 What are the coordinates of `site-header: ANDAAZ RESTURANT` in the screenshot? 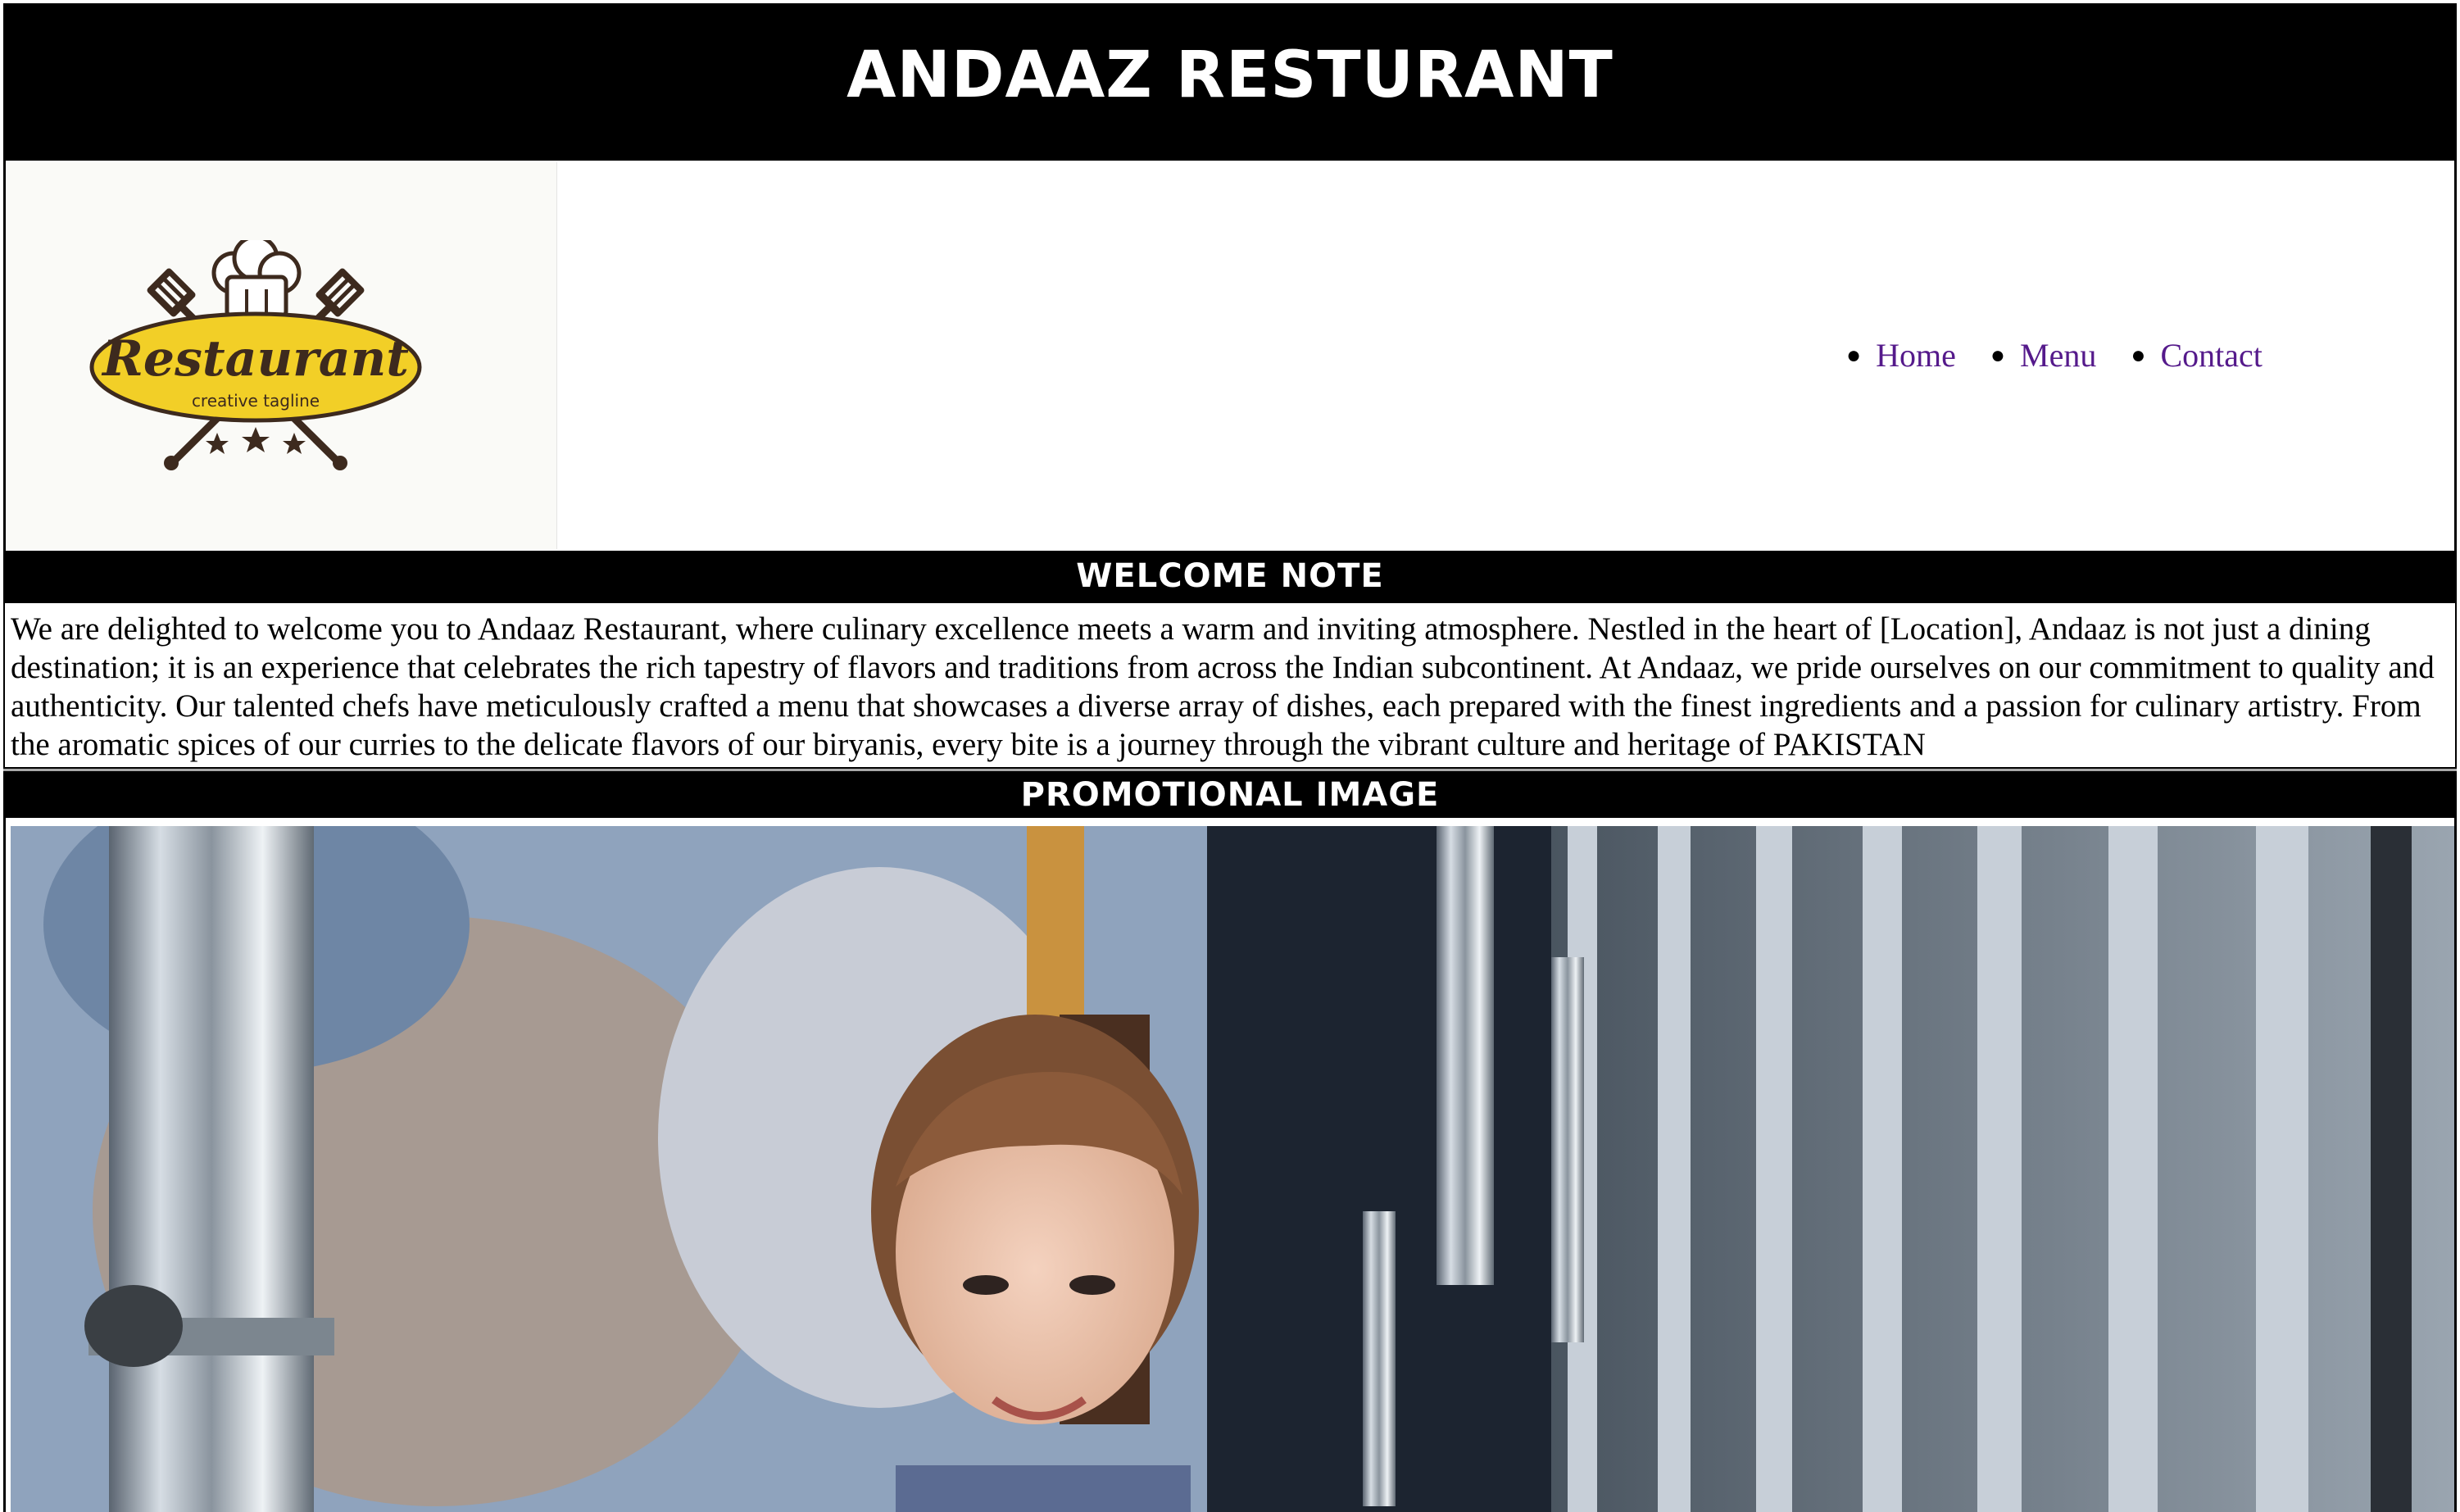 It's located at (1230, 82).